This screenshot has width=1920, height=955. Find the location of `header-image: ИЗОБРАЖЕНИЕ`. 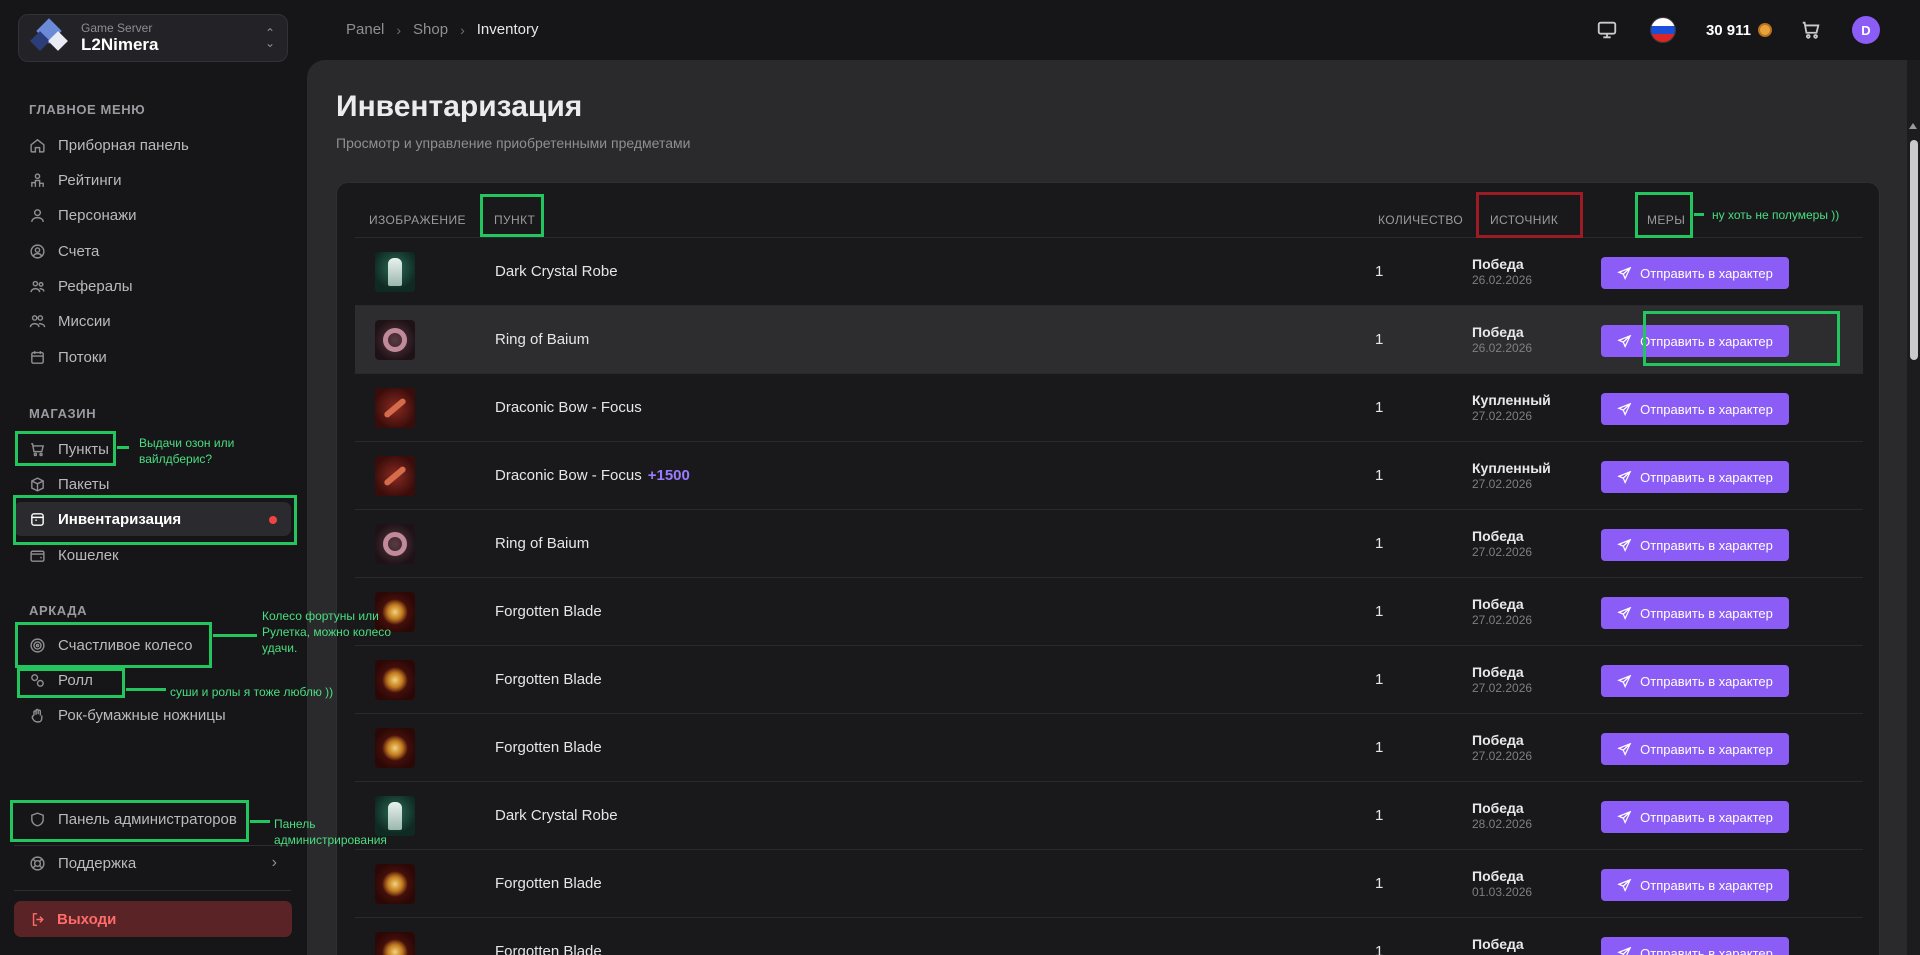

header-image: ИЗОБРАЖЕНИЕ is located at coordinates (417, 220).